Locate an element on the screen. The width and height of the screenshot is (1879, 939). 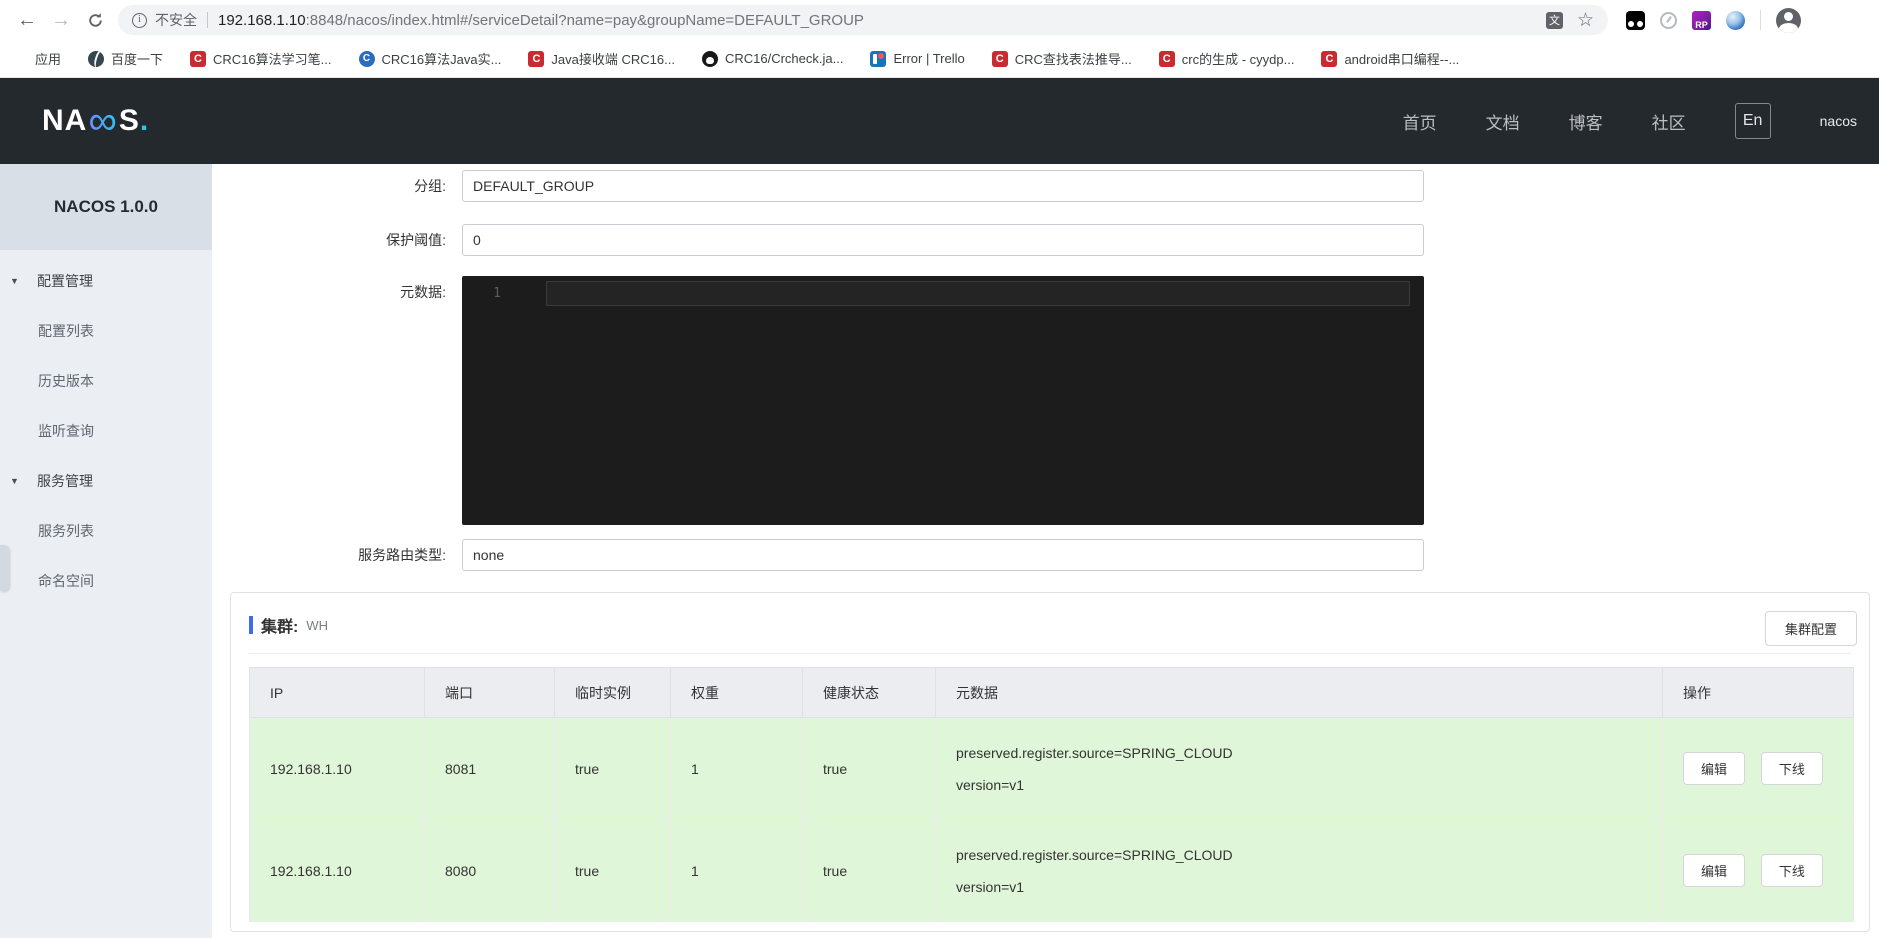
sidebar-item-listen-query: 监听查询 is located at coordinates (106, 431).